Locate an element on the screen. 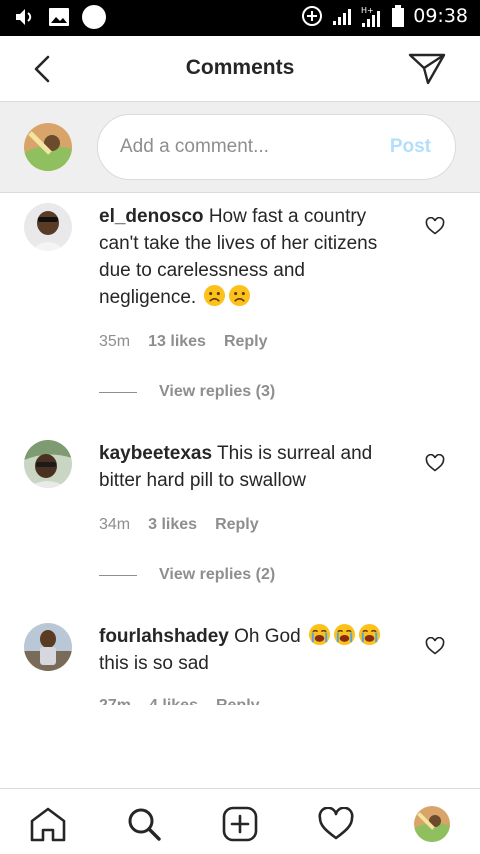 The height and width of the screenshot is (854, 480). comment-message-cont: this is so sad is located at coordinates (154, 663).